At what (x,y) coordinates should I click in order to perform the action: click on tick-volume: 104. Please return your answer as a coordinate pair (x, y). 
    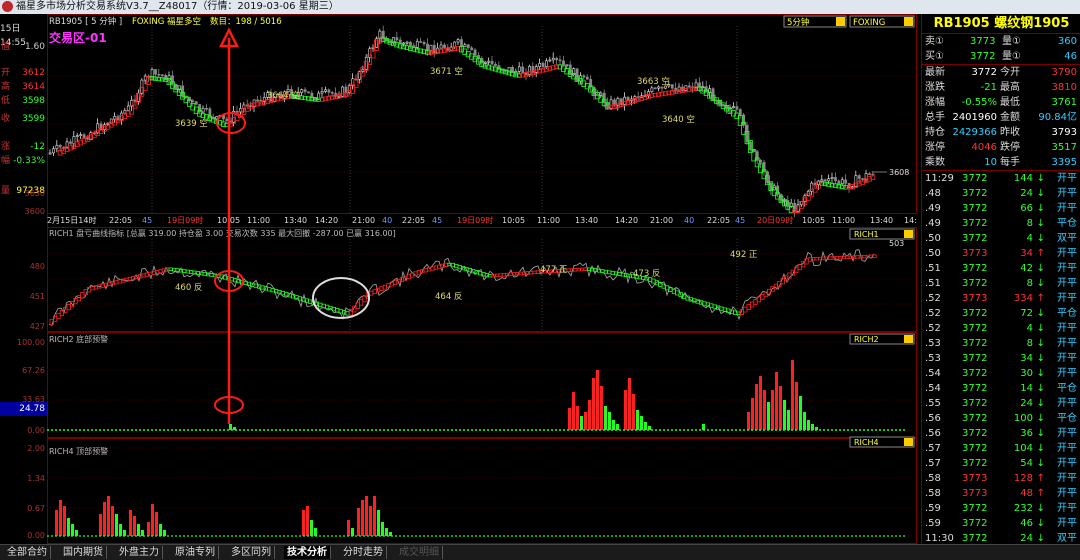
    Looking at the image, I should click on (1023, 448).